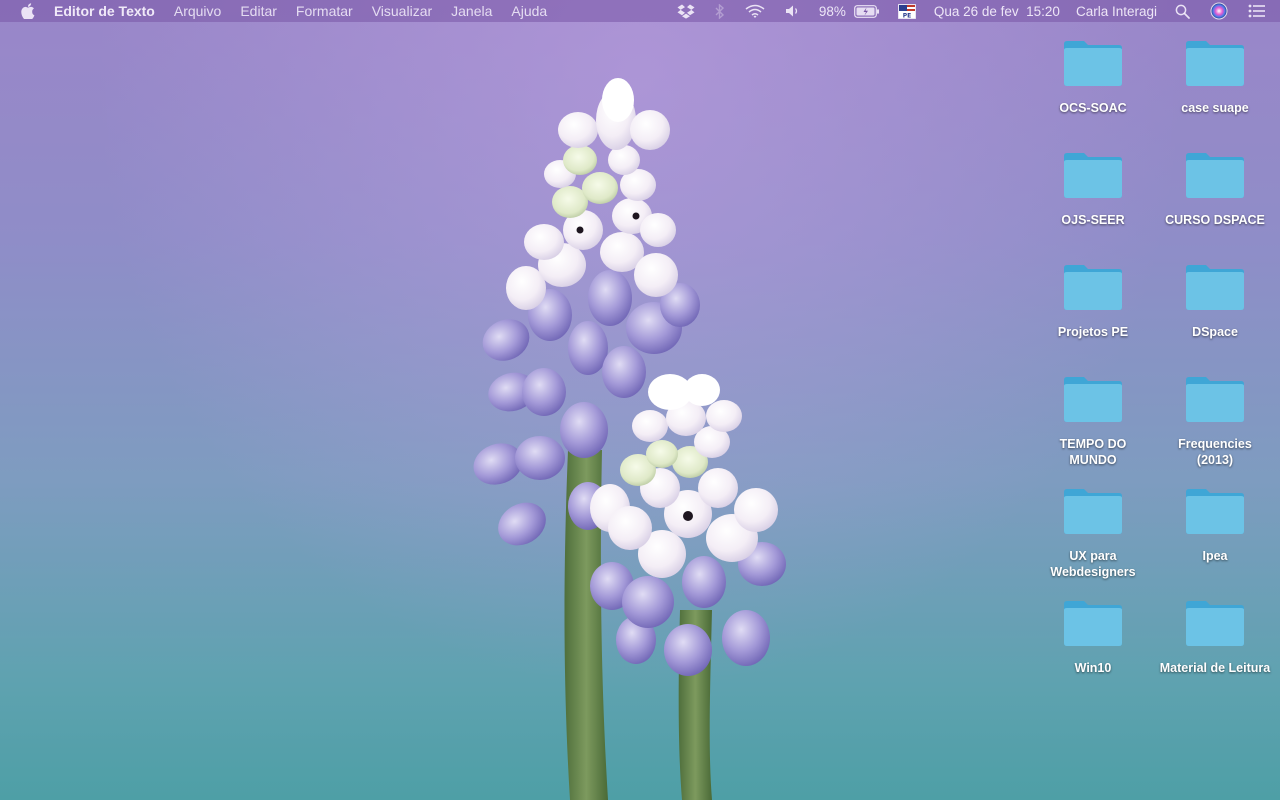  I want to click on battery-icon, so click(866, 11).